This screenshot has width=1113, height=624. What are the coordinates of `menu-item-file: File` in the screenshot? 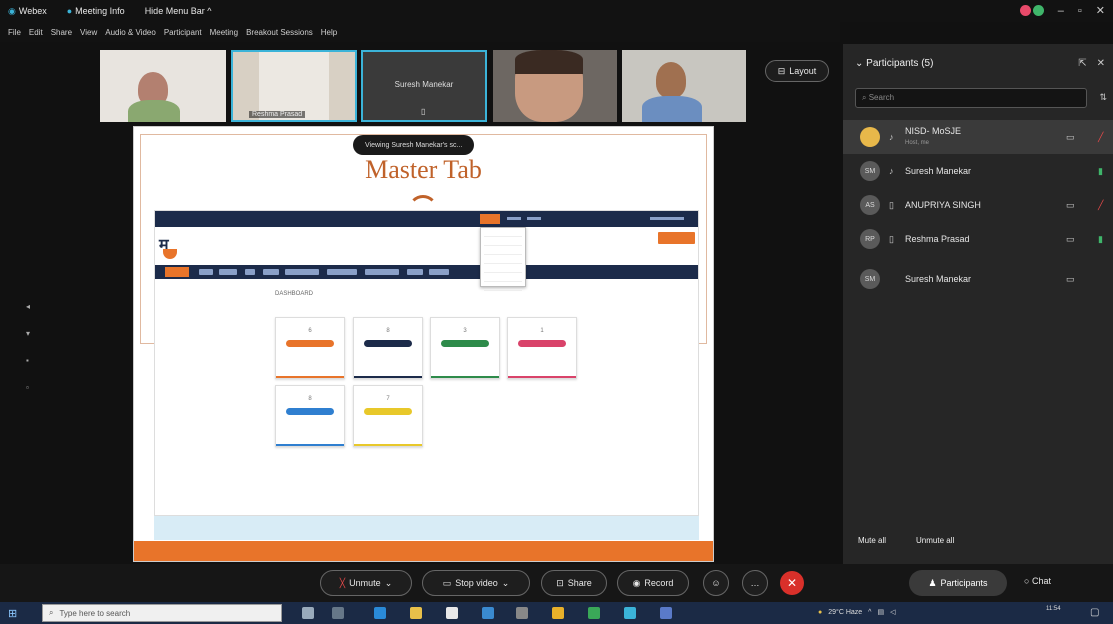 It's located at (14, 32).